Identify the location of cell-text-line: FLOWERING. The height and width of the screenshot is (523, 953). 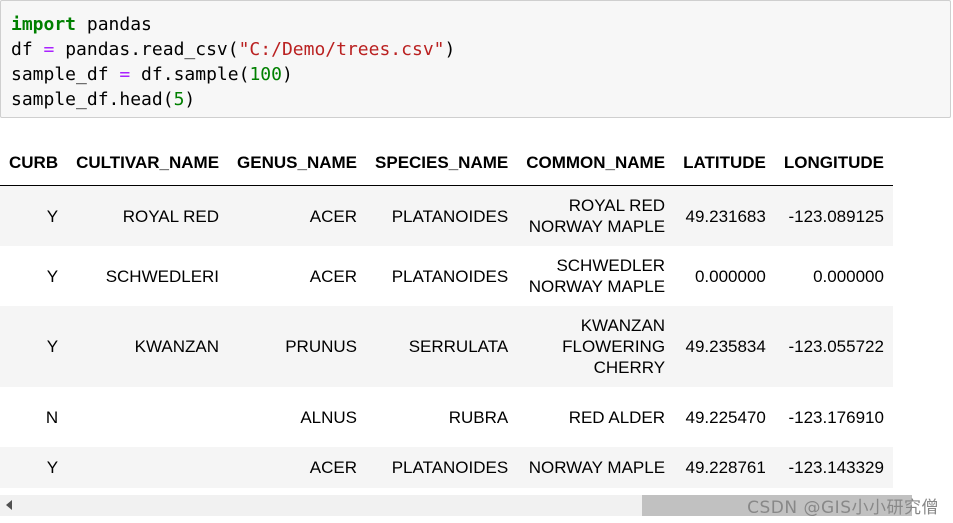
(614, 346).